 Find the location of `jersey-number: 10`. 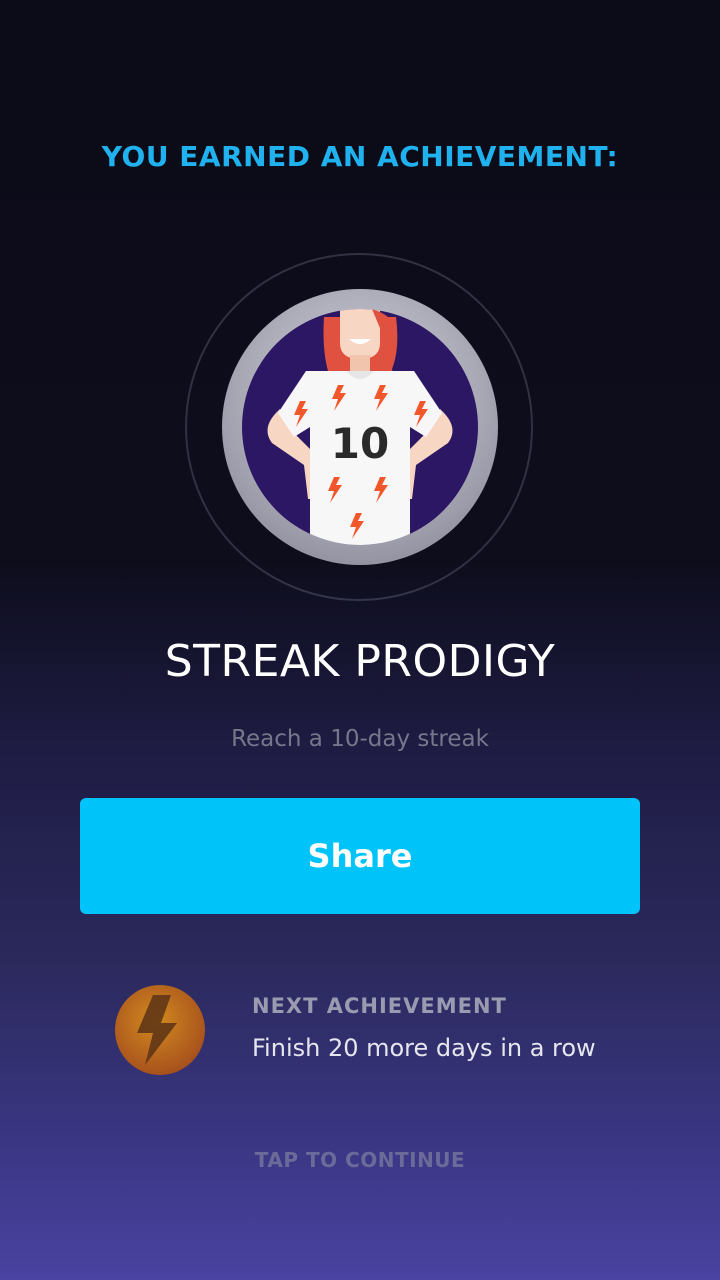

jersey-number: 10 is located at coordinates (360, 443).